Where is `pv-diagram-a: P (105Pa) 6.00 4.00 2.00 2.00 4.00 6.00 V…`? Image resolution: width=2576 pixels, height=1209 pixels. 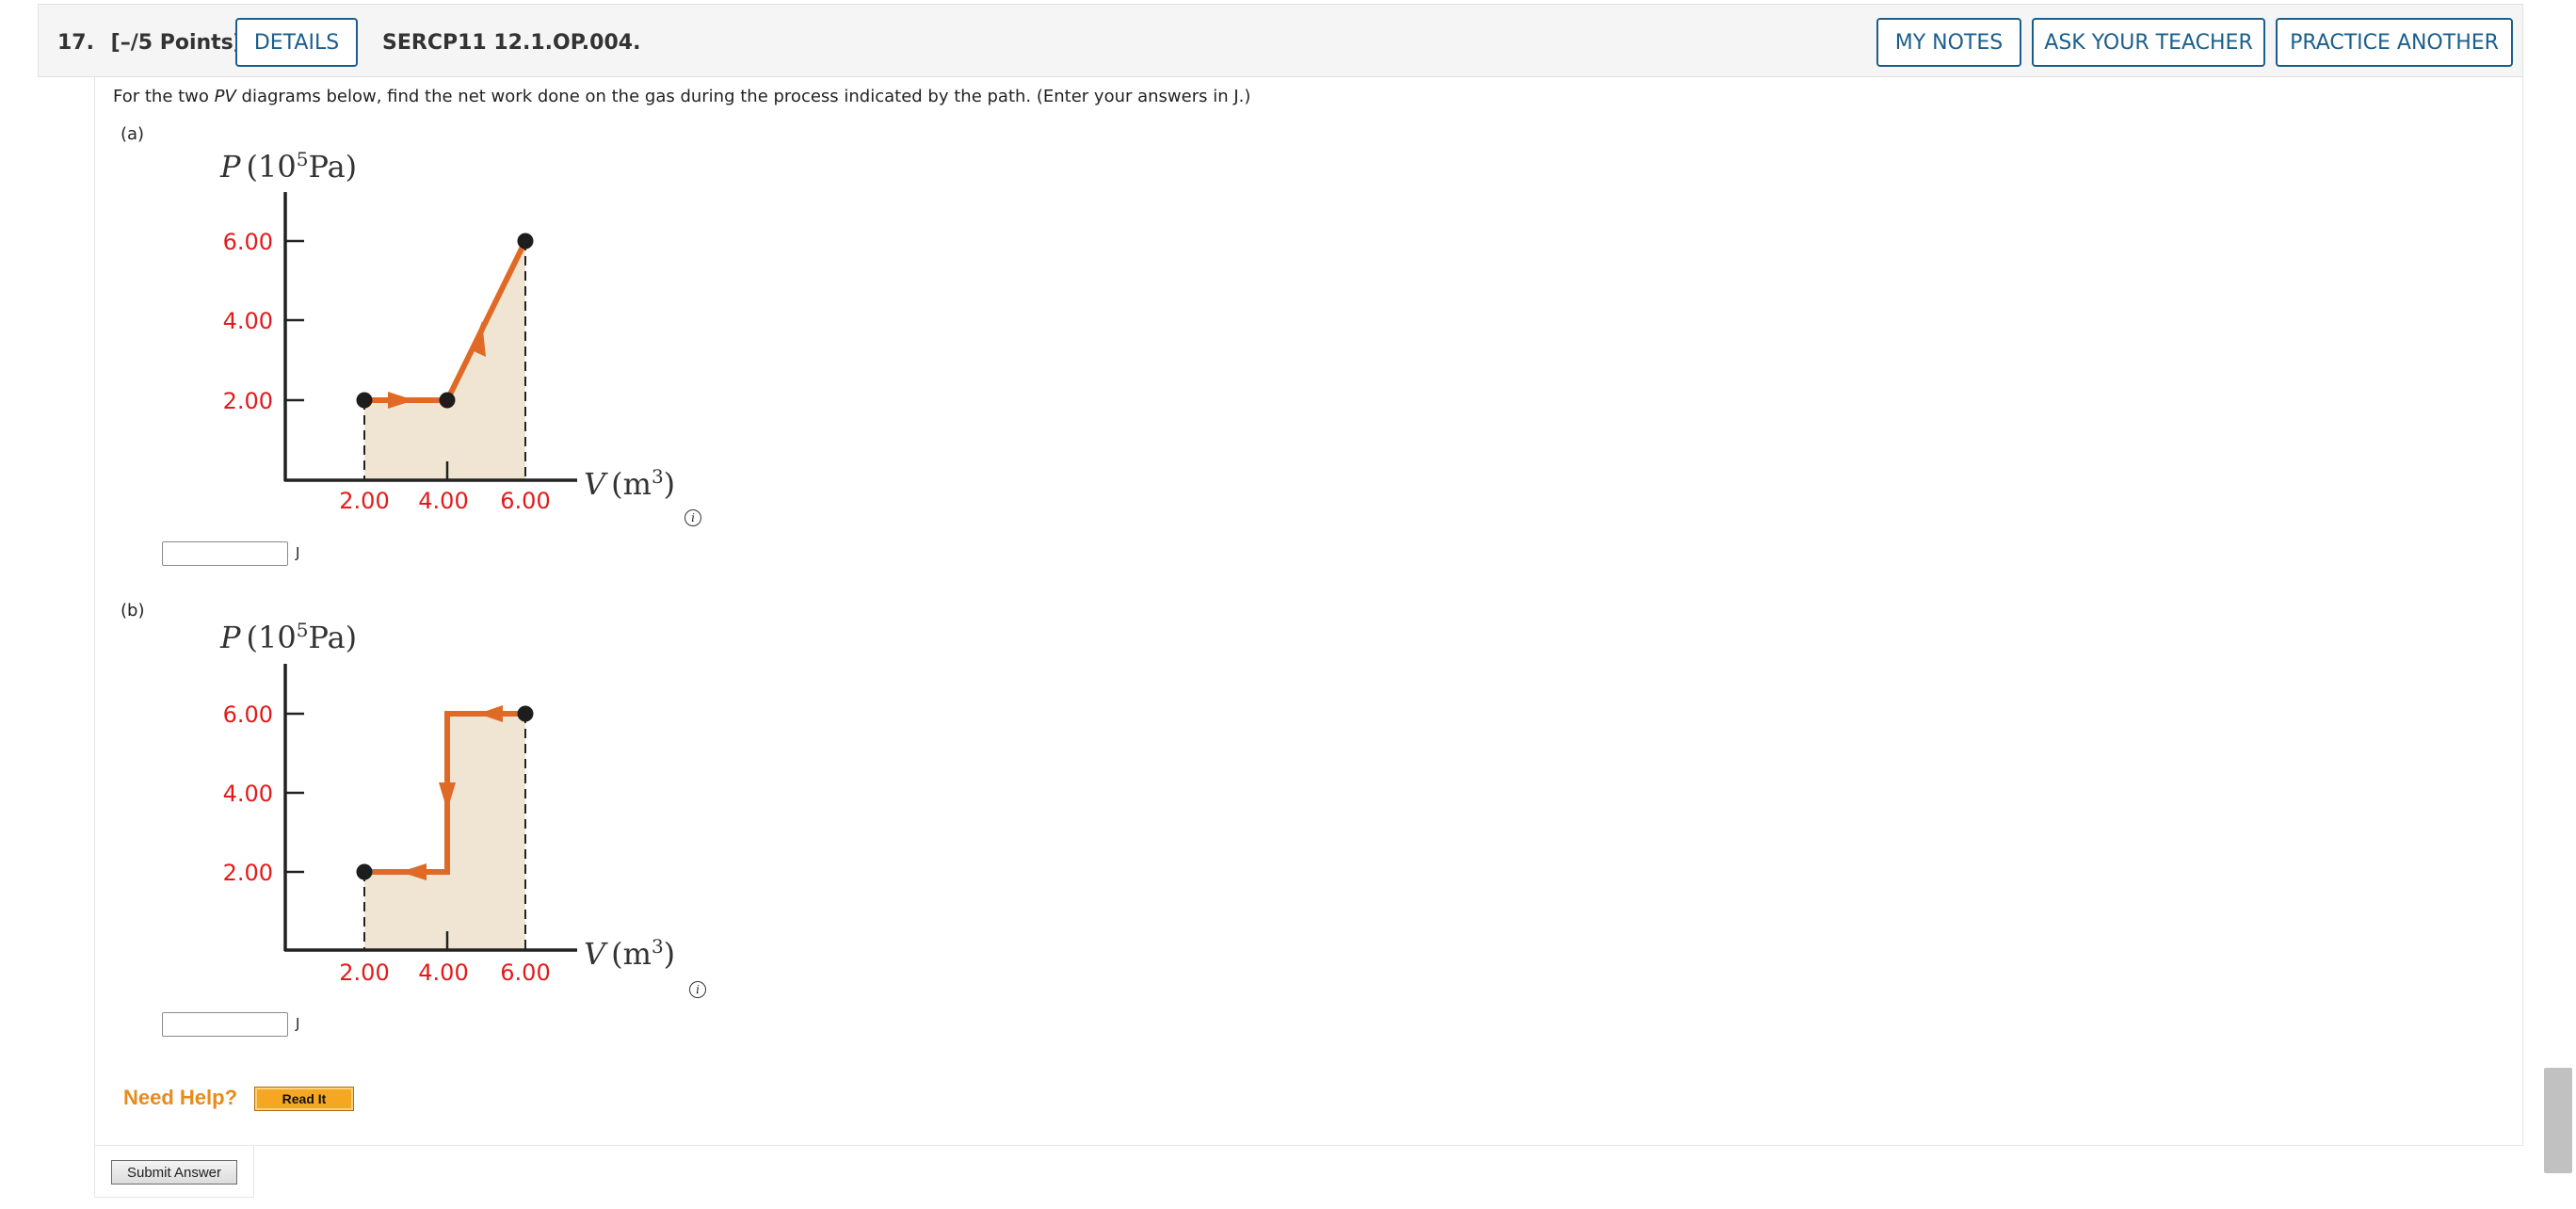
pv-diagram-a: P (105Pa) 6.00 4.00 2.00 2.00 4.00 6.00 V… is located at coordinates (447, 331).